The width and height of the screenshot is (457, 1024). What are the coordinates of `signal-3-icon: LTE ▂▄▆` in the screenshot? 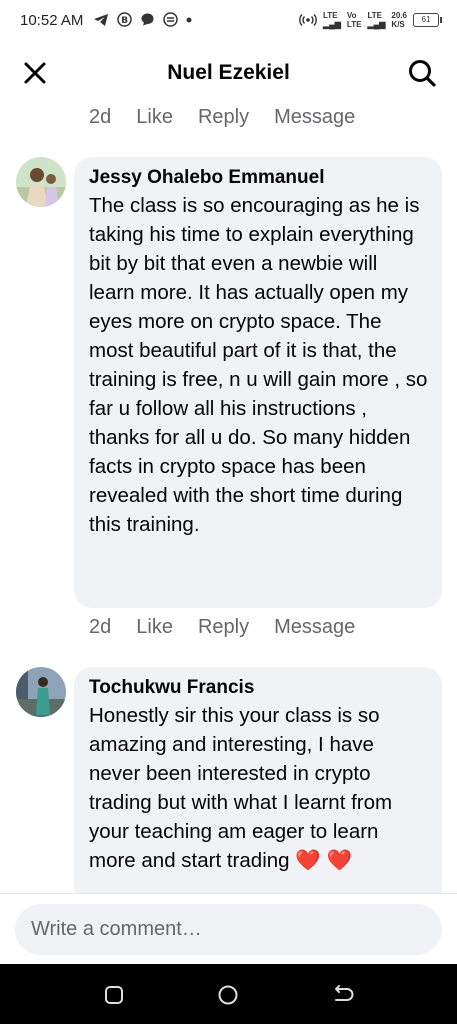 It's located at (376, 20).